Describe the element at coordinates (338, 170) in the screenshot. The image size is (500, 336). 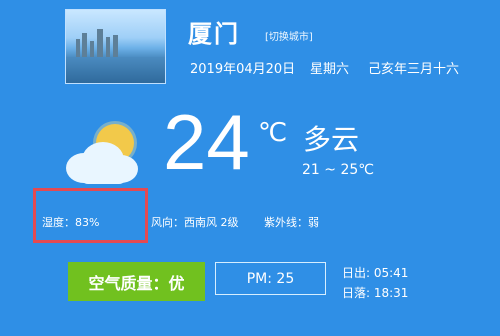
I see `temperature-range: 21 ~ 25℃` at that location.